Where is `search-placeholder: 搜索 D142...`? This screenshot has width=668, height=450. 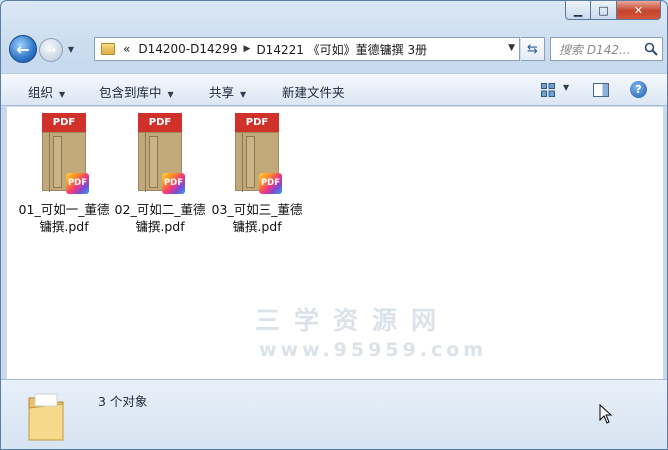
search-placeholder: 搜索 D142... is located at coordinates (595, 49).